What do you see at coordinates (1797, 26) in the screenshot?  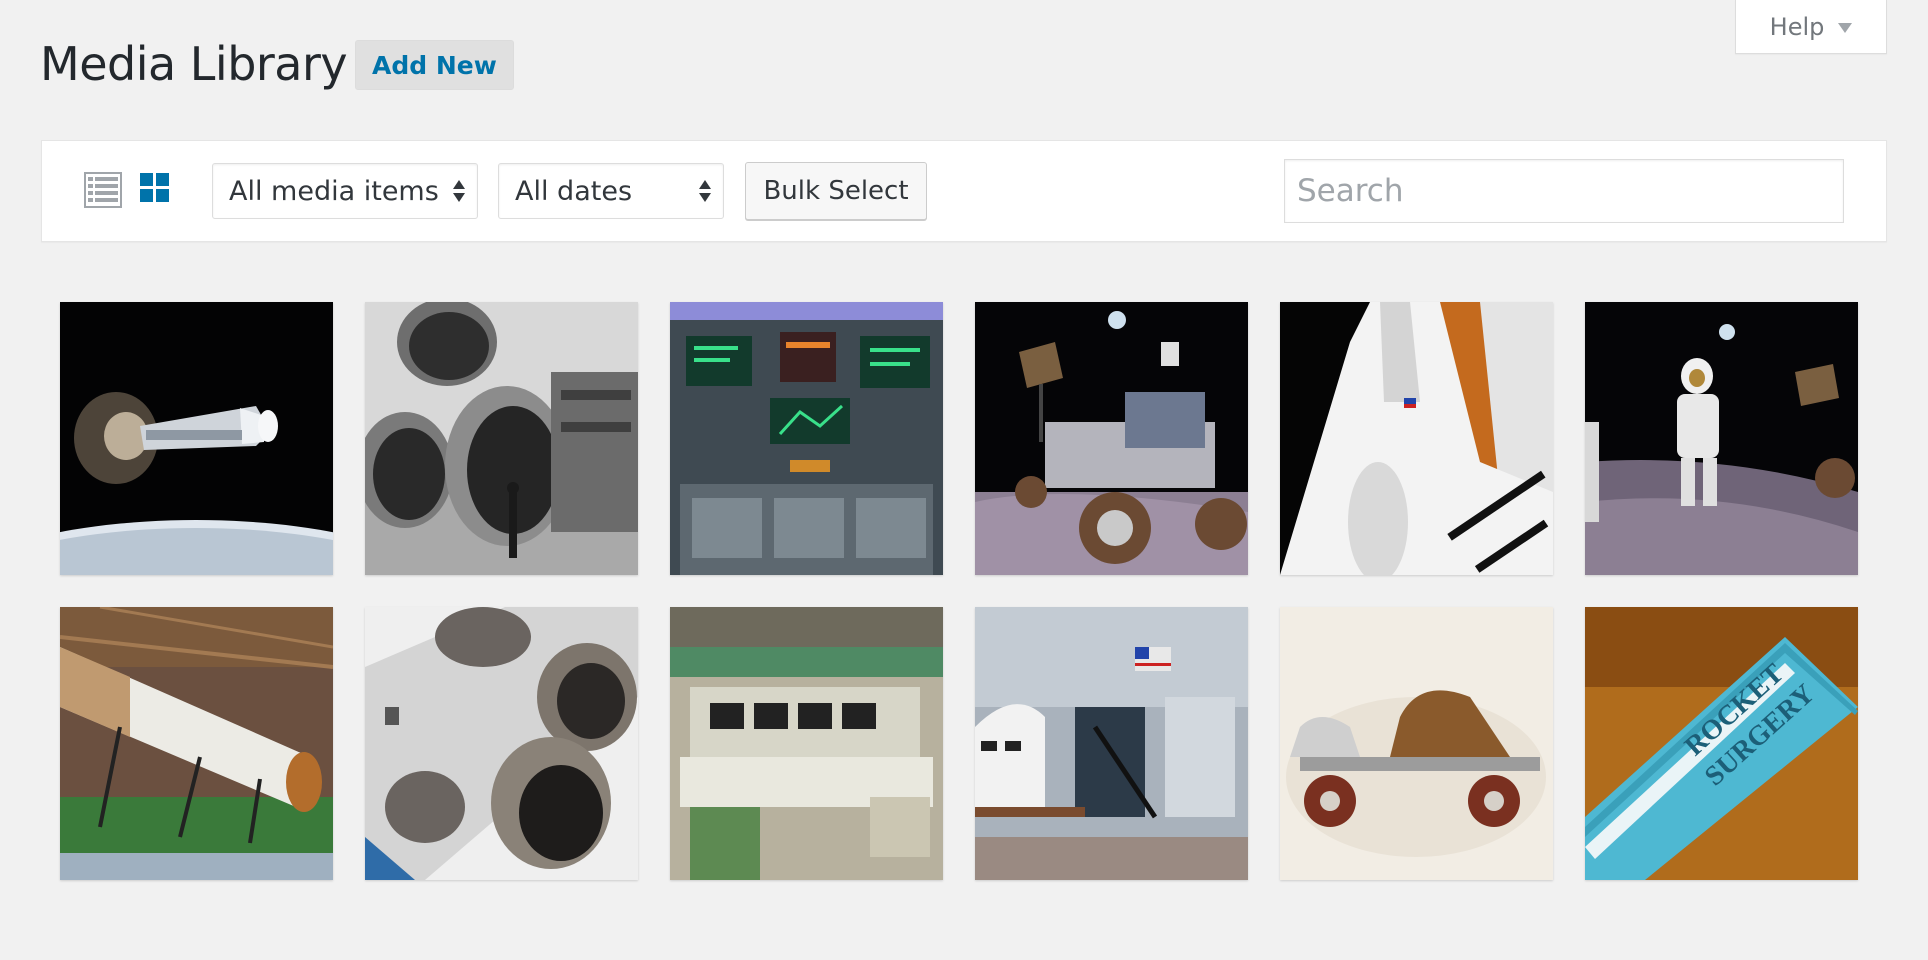 I see `help-label: Help` at bounding box center [1797, 26].